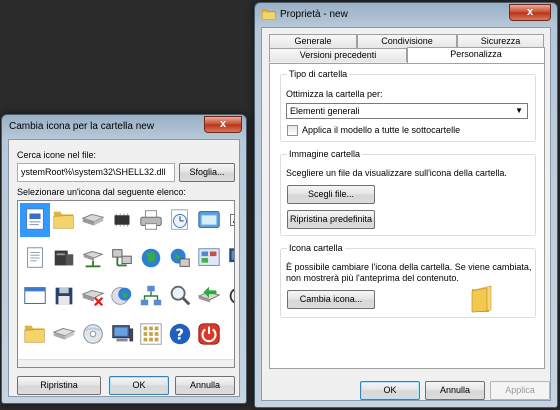 The width and height of the screenshot is (560, 410). Describe the element at coordinates (59, 385) in the screenshot. I see `restore-button: Ripristina` at that location.